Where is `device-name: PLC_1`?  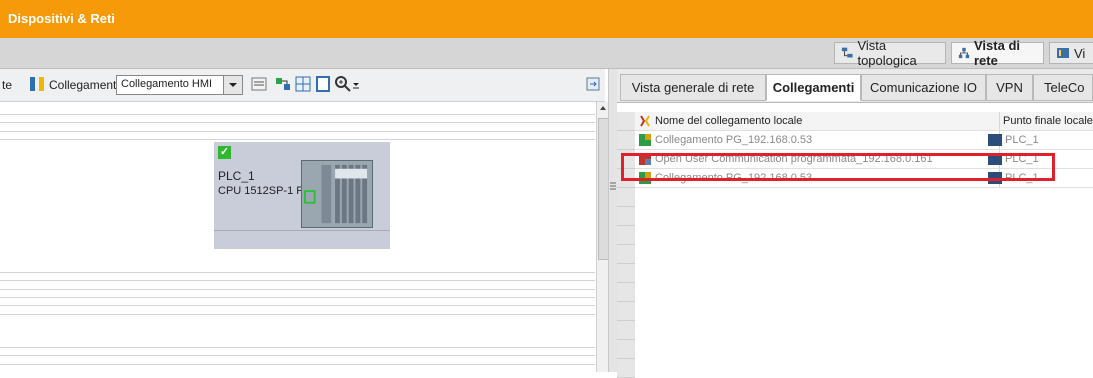
device-name: PLC_1 is located at coordinates (236, 176).